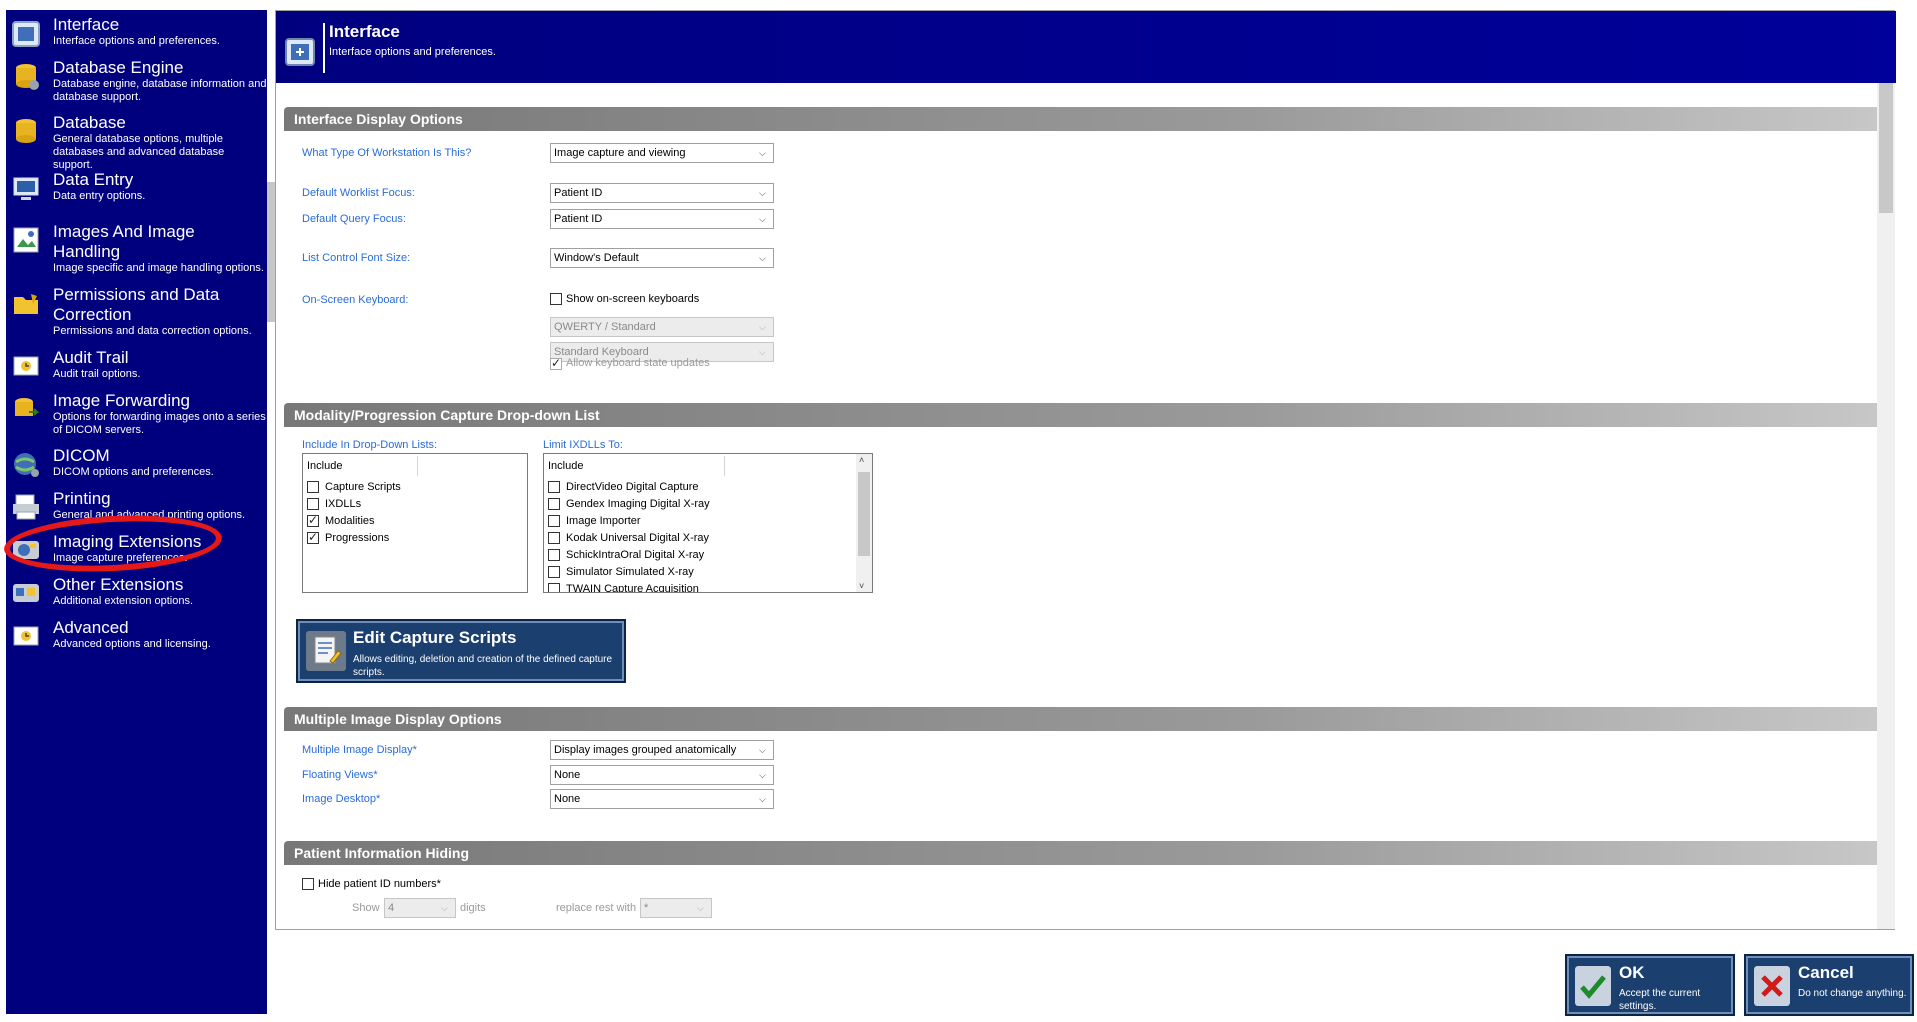 The image size is (1917, 1022). Describe the element at coordinates (417, 505) in the screenshot. I see `list-item: IXDLLs` at that location.